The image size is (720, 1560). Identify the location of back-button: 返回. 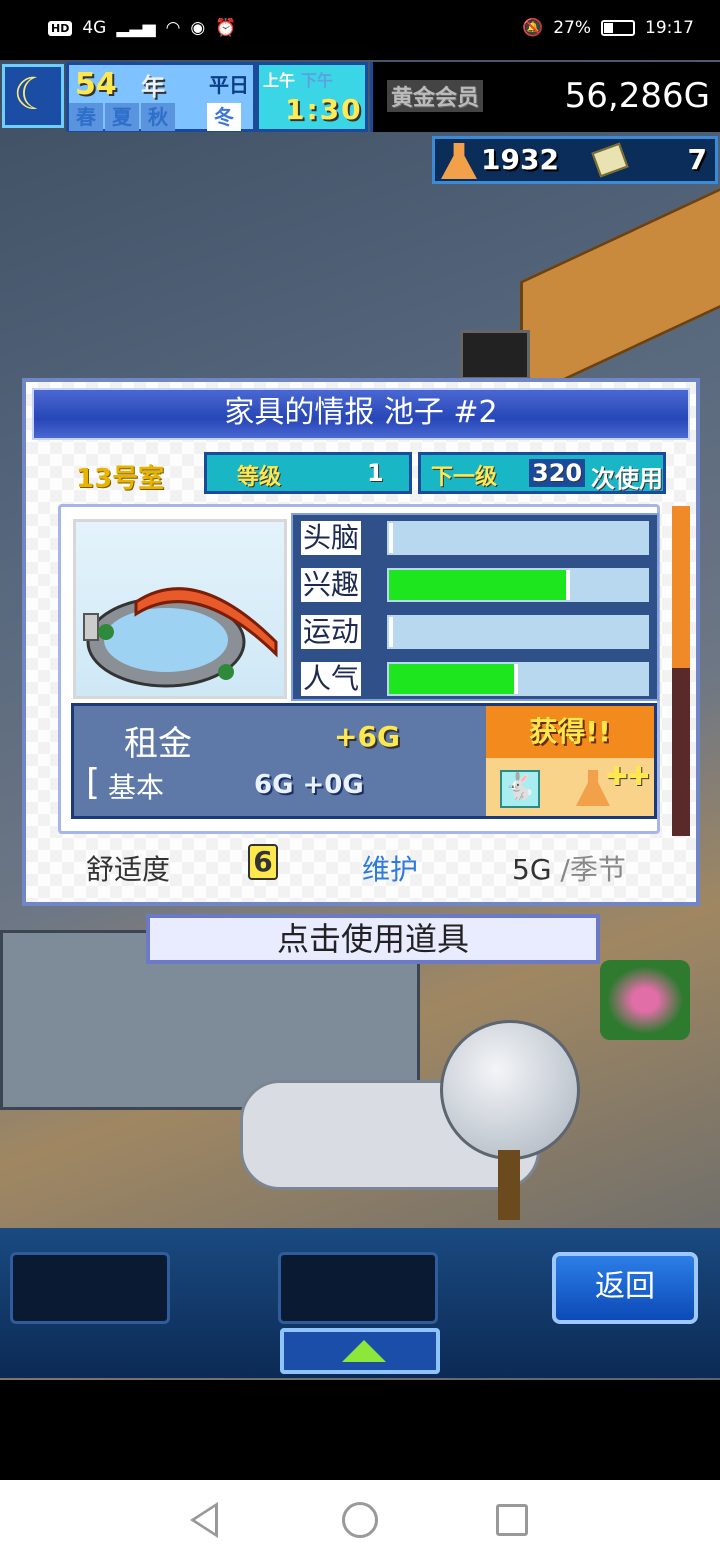
(625, 1288).